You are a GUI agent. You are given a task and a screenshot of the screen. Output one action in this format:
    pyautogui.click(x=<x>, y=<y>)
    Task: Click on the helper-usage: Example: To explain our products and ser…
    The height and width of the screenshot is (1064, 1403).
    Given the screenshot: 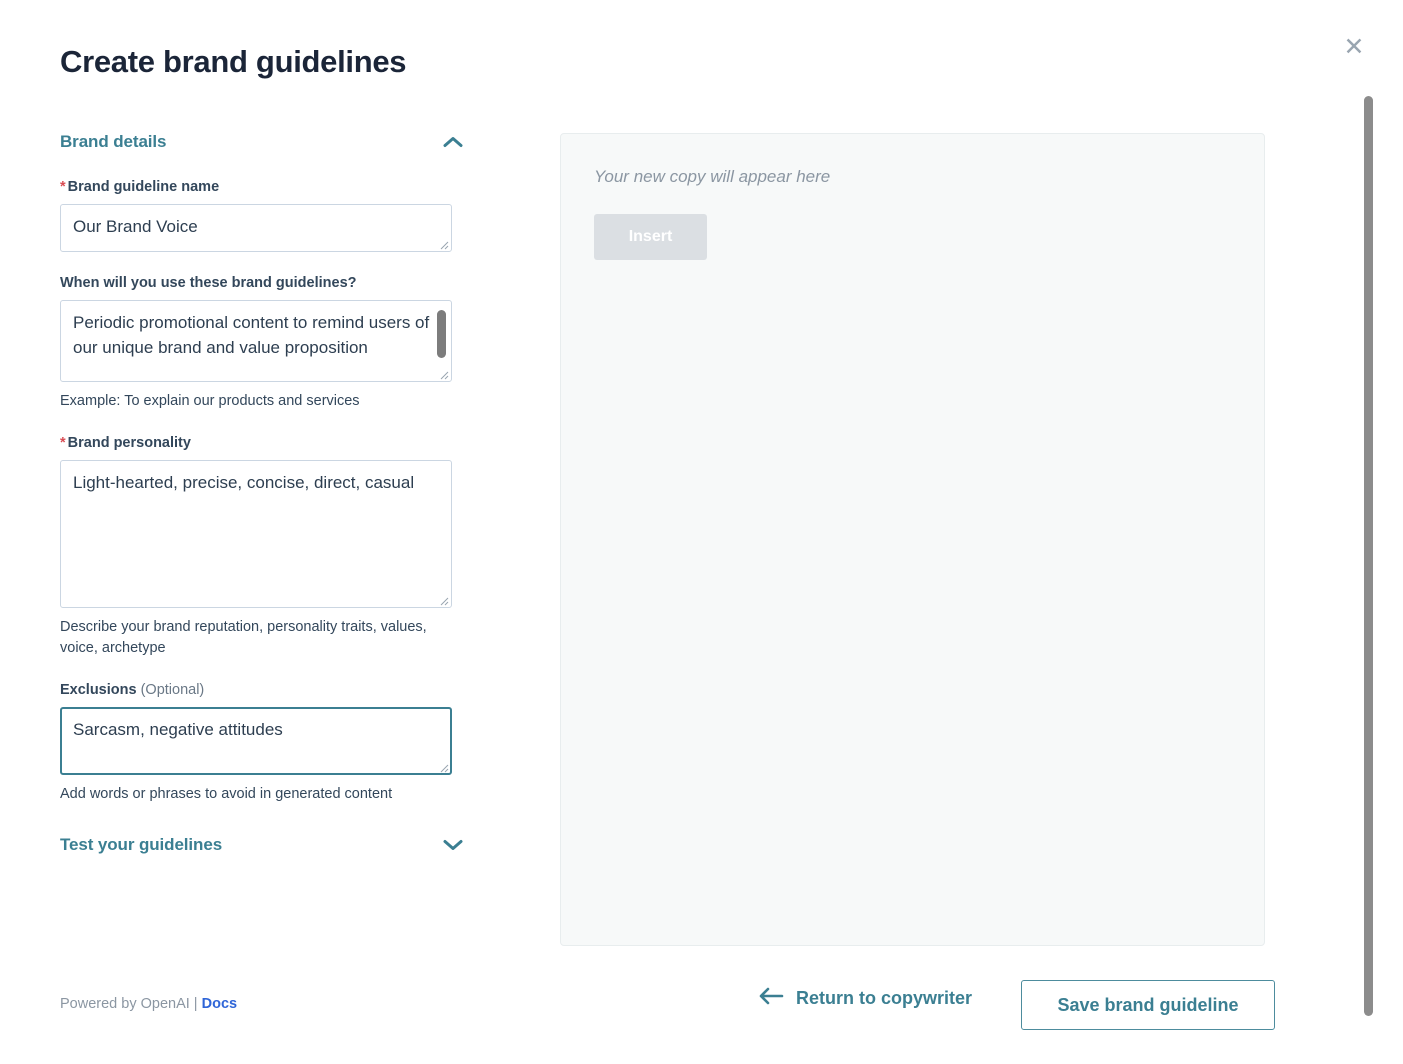 What is the action you would take?
    pyautogui.click(x=210, y=400)
    